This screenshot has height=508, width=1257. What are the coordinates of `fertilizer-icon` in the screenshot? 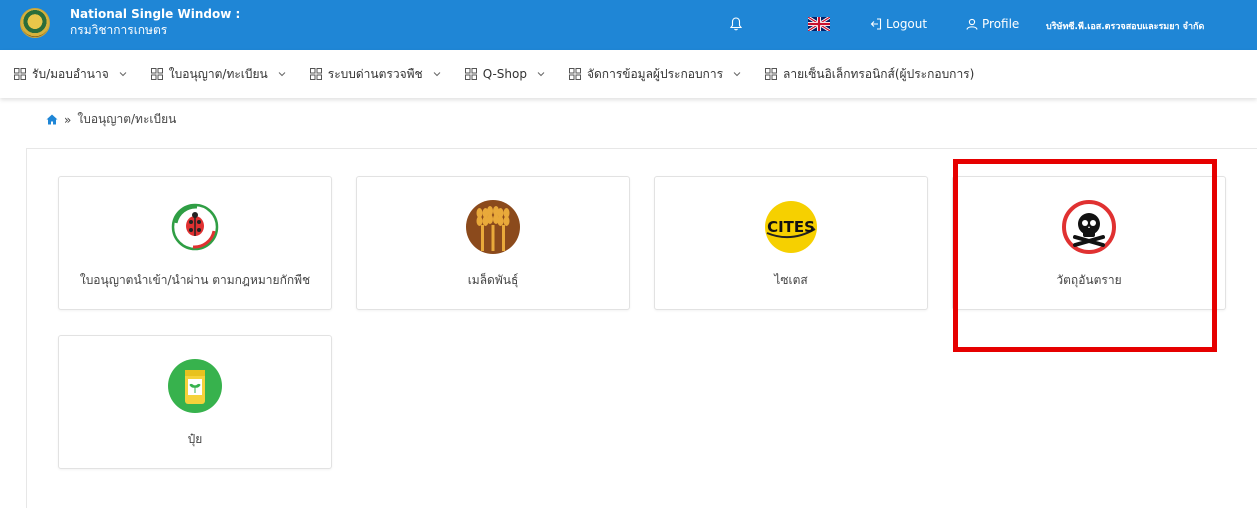 It's located at (195, 386).